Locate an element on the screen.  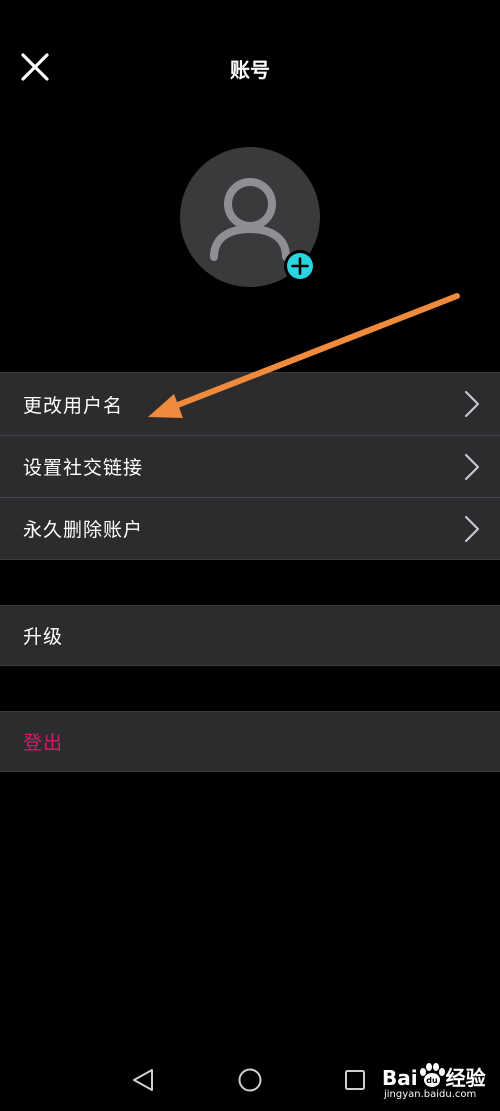
social-links-item: 设置社交链接 is located at coordinates (250, 466).